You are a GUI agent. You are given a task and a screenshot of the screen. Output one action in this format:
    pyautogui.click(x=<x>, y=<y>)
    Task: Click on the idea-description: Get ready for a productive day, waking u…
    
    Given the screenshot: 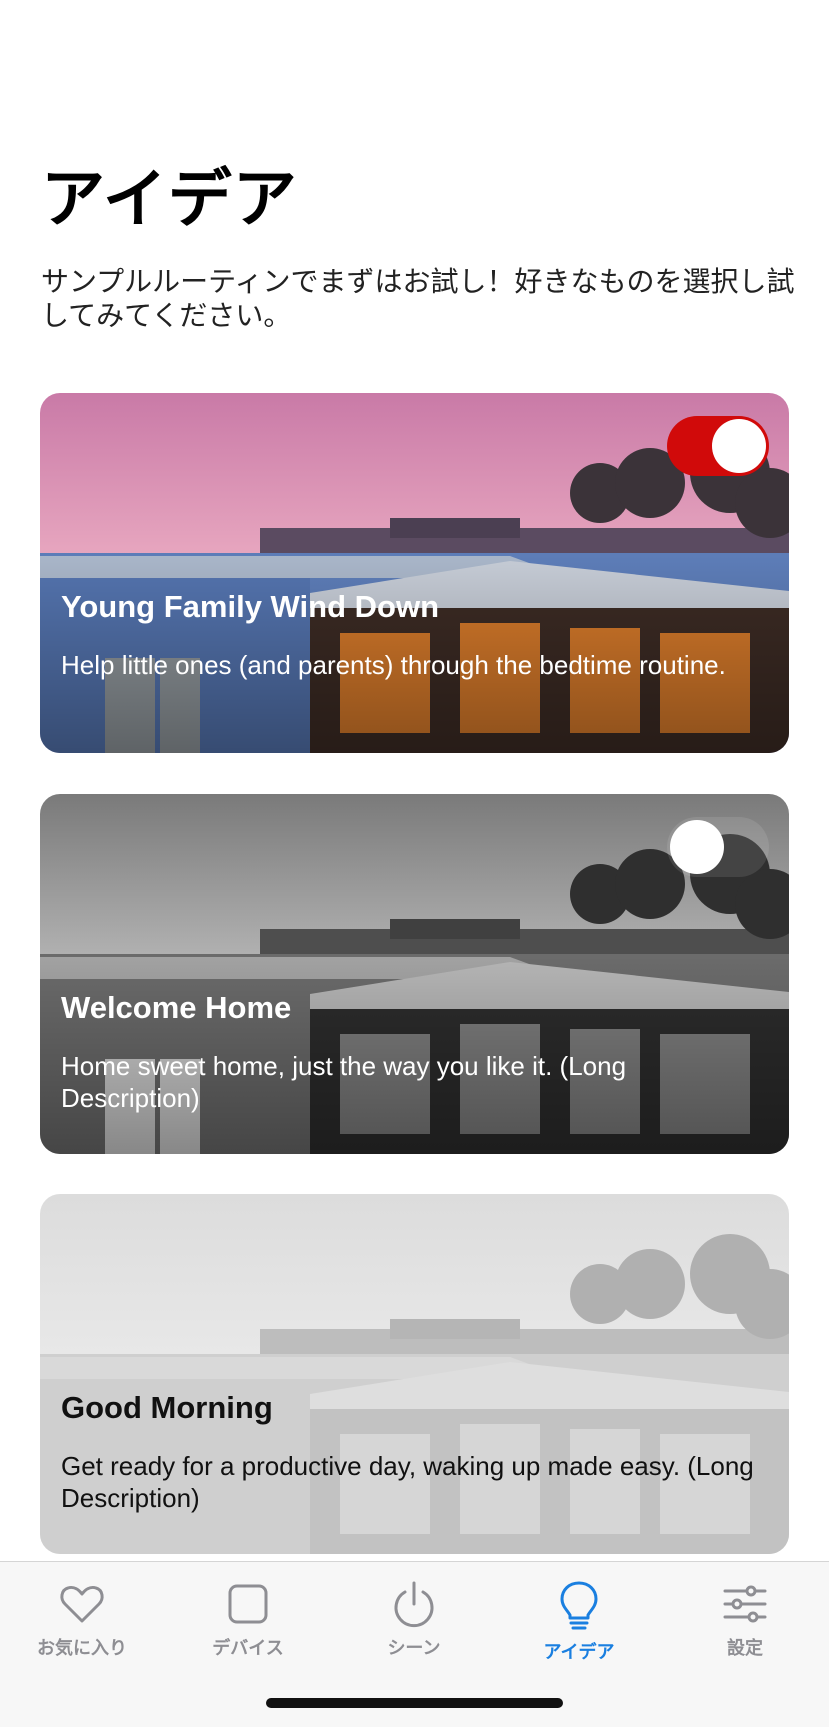 What is the action you would take?
    pyautogui.click(x=407, y=1482)
    